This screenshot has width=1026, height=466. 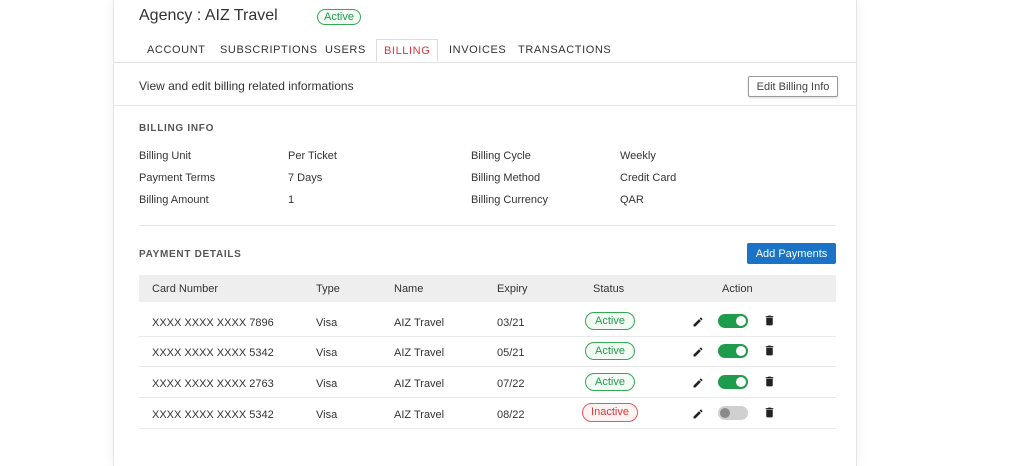 I want to click on edit-billing-info-button: Edit Billing Info, so click(x=793, y=86).